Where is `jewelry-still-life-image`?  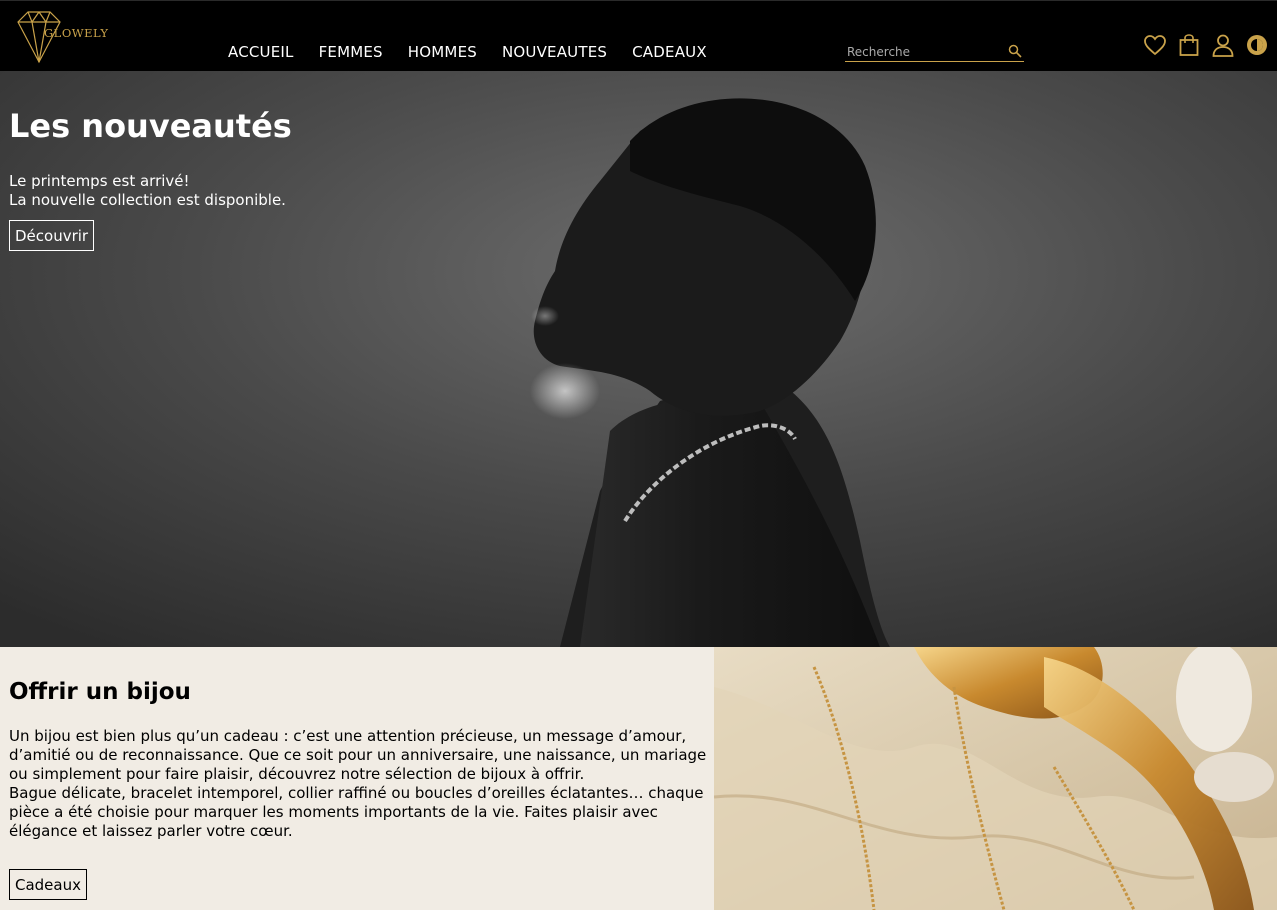
jewelry-still-life-image is located at coordinates (995, 778).